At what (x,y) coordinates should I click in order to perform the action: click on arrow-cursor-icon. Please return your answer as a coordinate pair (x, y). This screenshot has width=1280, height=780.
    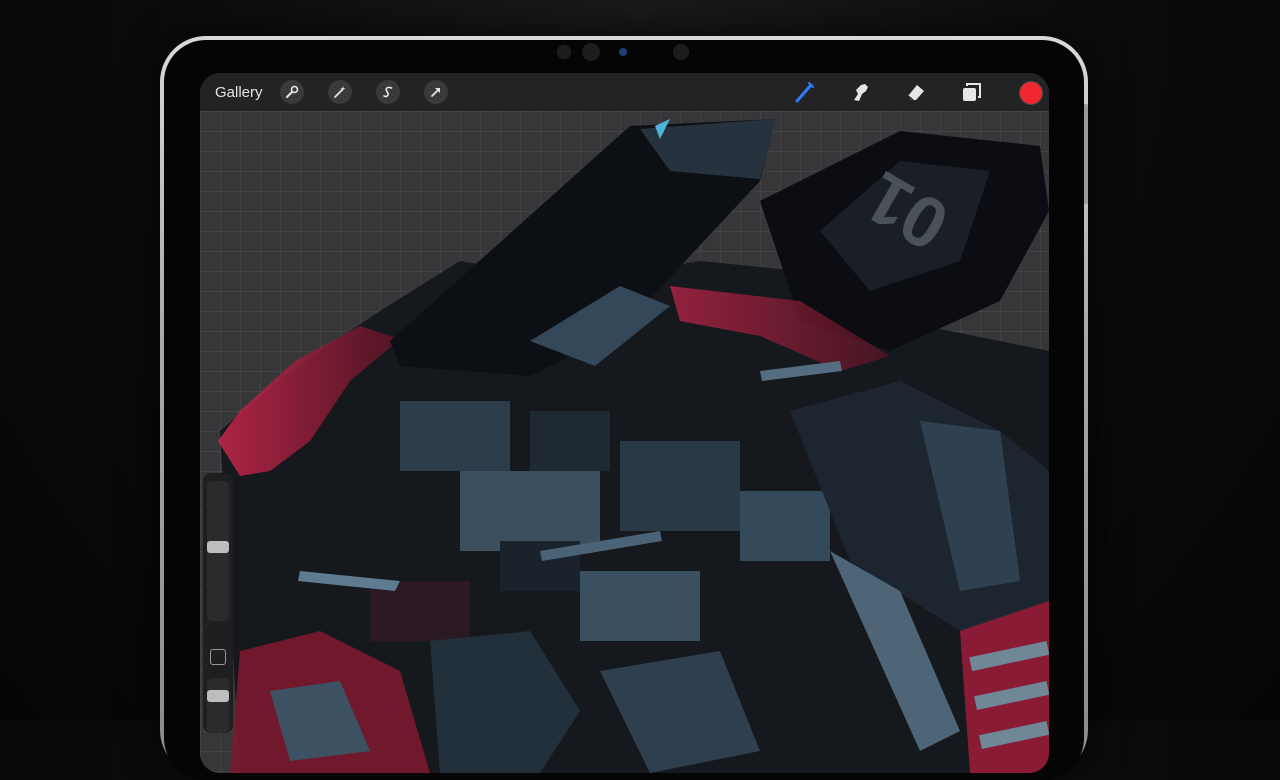
    Looking at the image, I should click on (435, 92).